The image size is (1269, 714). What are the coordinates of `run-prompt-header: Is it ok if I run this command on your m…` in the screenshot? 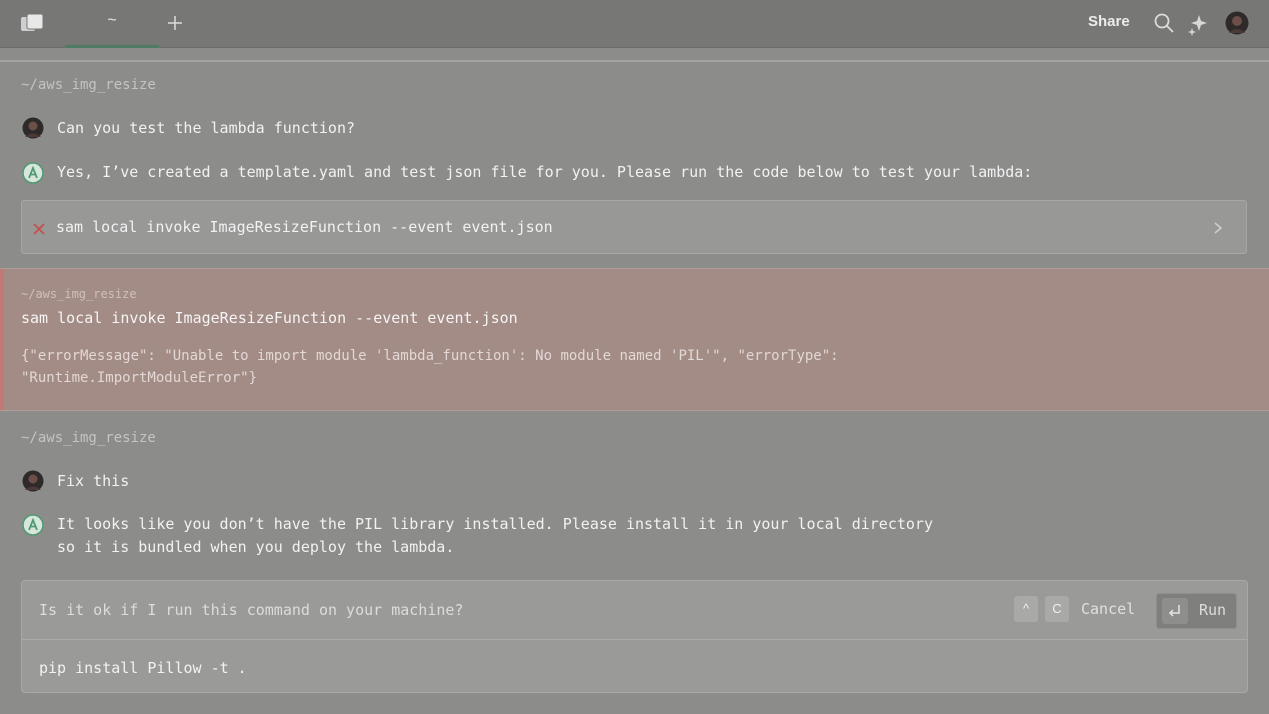 It's located at (634, 610).